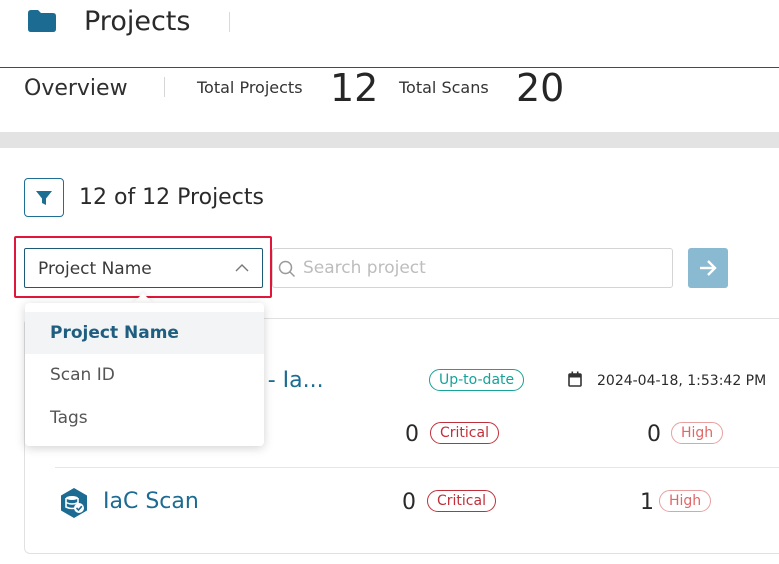 This screenshot has height=564, width=779. Describe the element at coordinates (389, 140) in the screenshot. I see `section-separator` at that location.